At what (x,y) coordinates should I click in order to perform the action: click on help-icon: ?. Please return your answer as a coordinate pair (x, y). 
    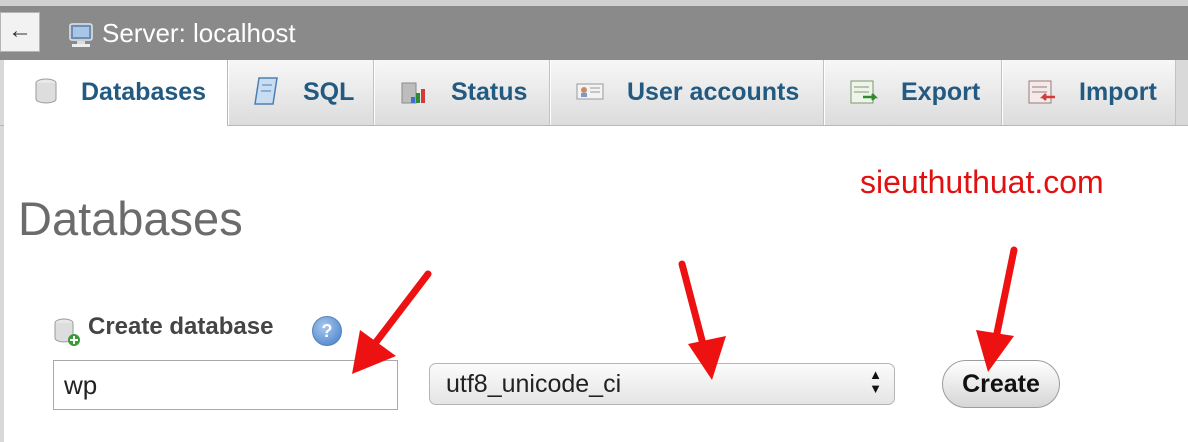
    Looking at the image, I should click on (327, 331).